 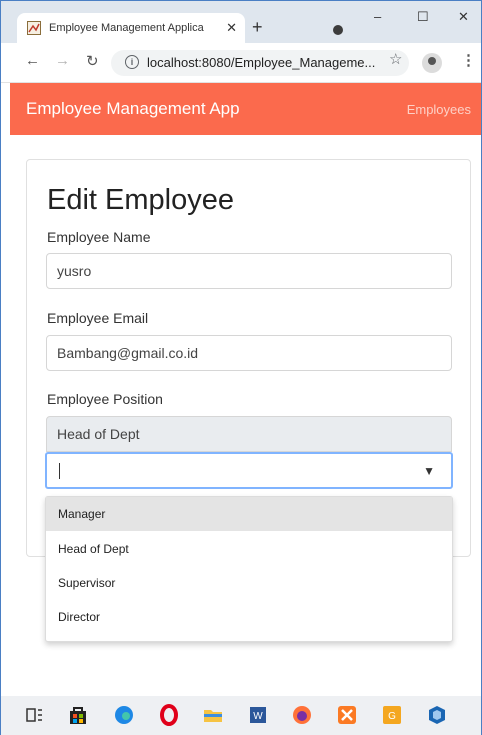 I want to click on email-label: Employee Email, so click(x=98, y=318).